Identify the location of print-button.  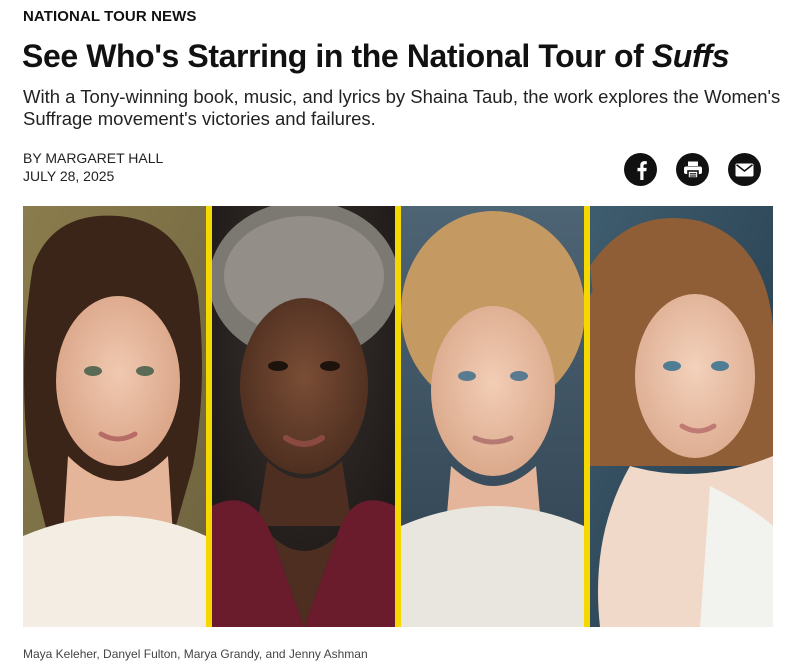
(692, 169).